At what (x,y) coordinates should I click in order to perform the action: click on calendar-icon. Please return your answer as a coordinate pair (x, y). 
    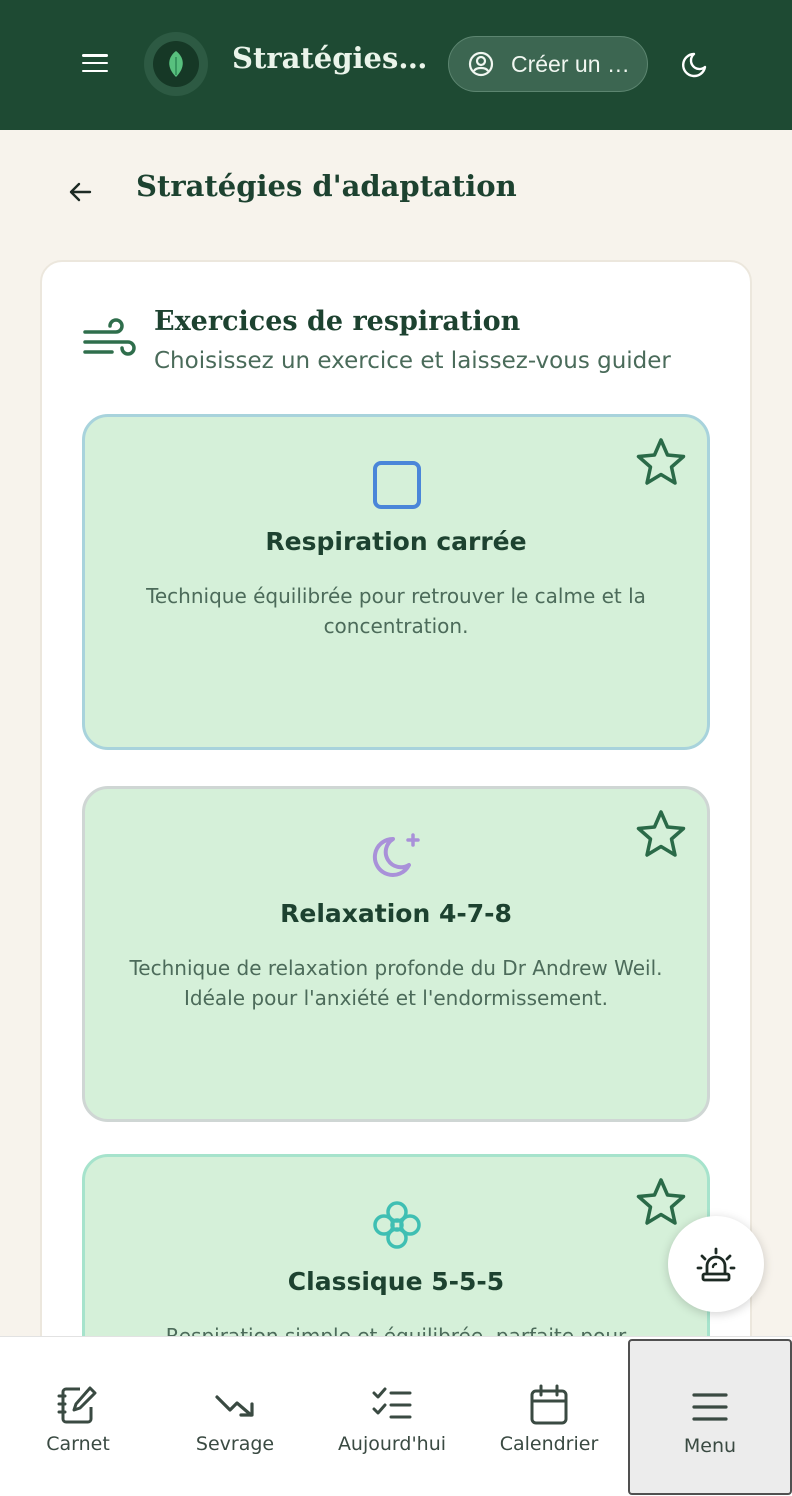
    Looking at the image, I should click on (549, 1404).